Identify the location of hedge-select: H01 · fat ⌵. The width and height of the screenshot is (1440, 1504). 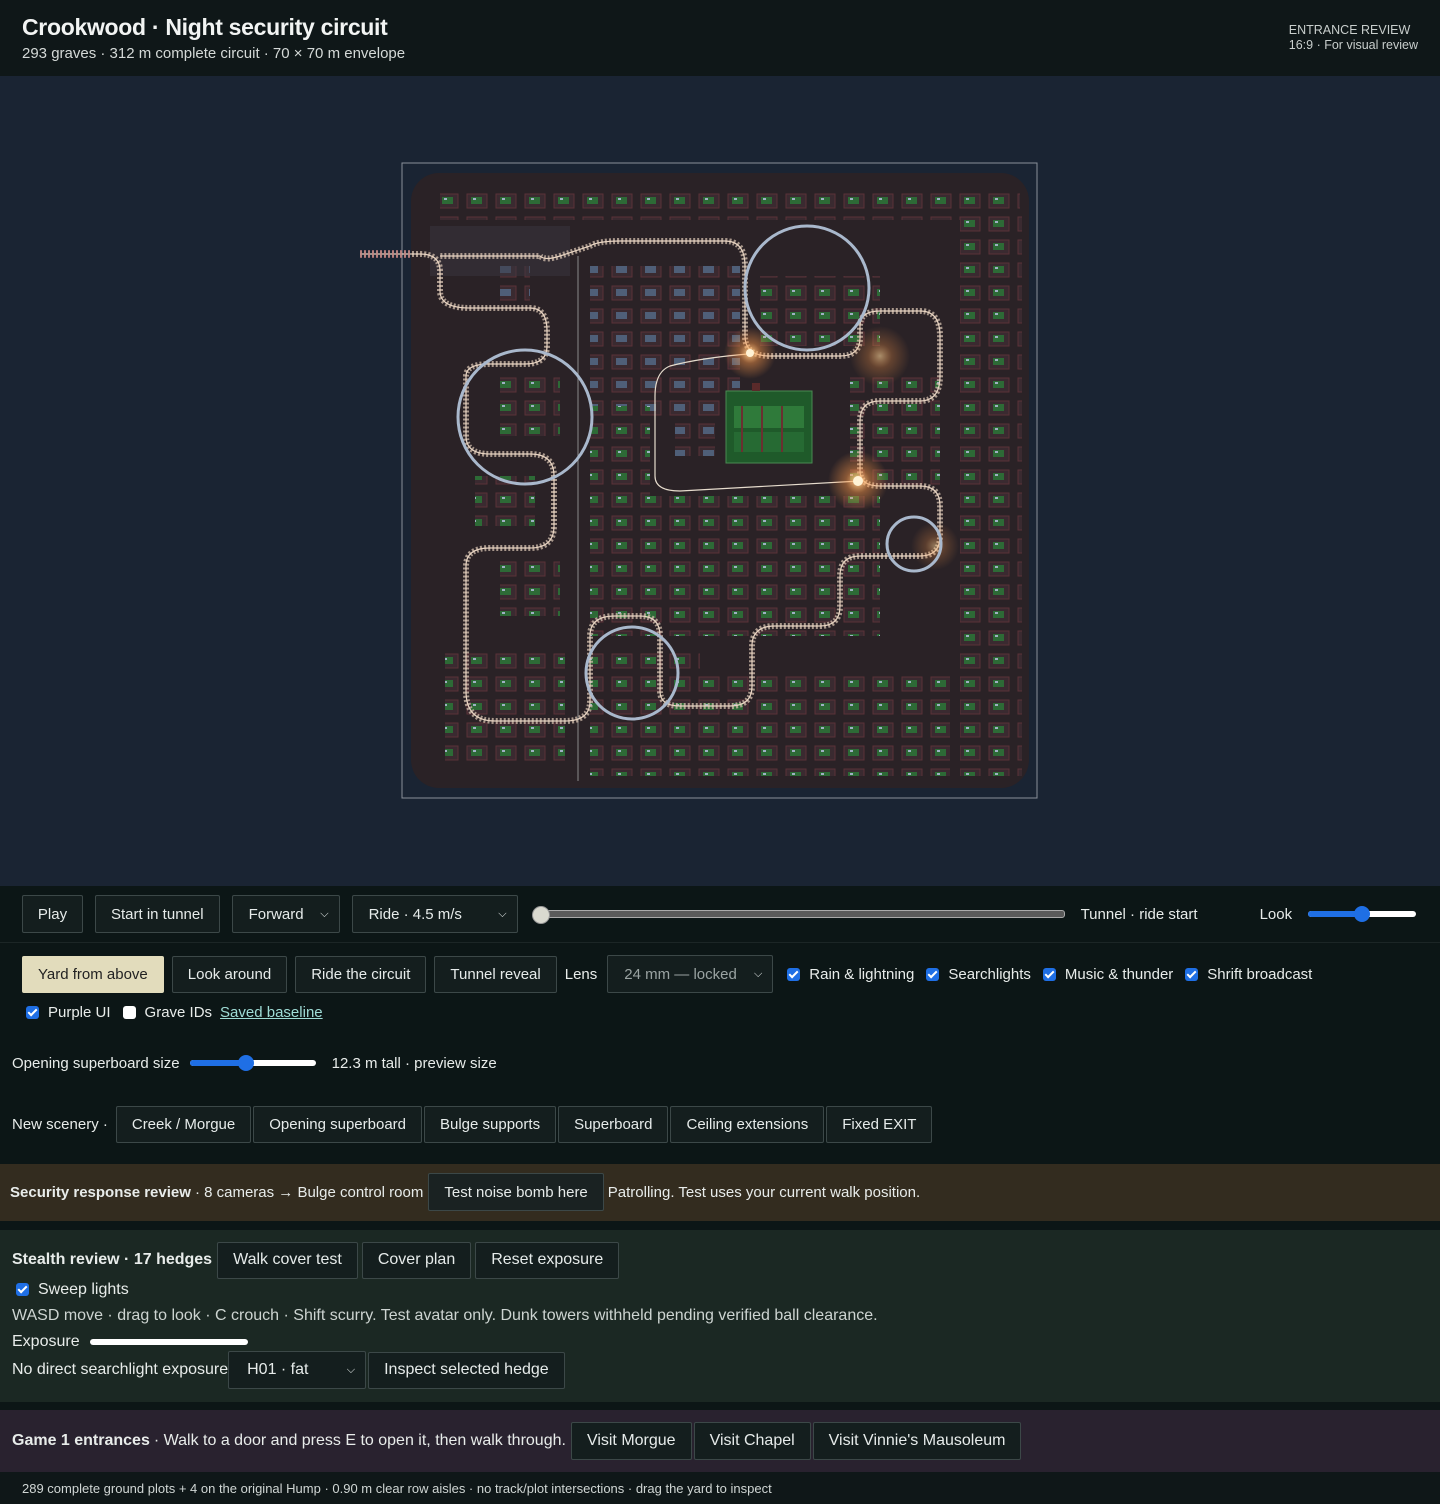
(297, 1370).